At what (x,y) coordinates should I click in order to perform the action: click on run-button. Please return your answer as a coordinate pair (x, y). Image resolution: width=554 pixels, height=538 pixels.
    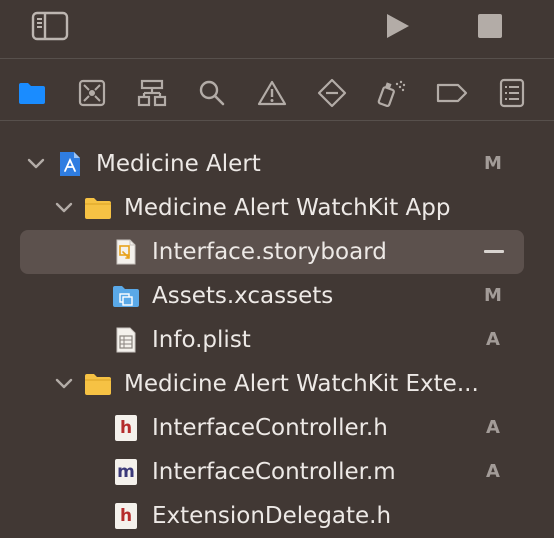
    Looking at the image, I should click on (397, 26).